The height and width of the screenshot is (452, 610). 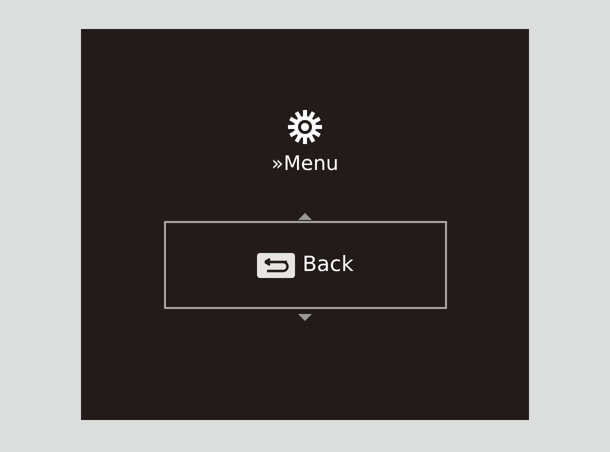 I want to click on menu-title: »Menu, so click(x=305, y=163).